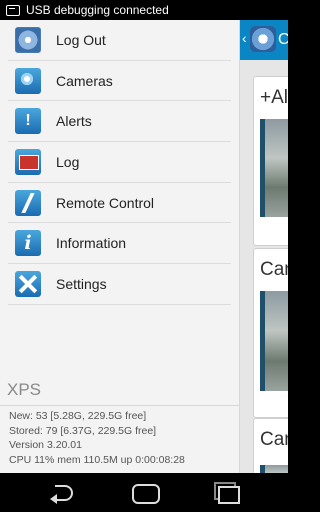  I want to click on action-bar-title: C, so click(283, 39).